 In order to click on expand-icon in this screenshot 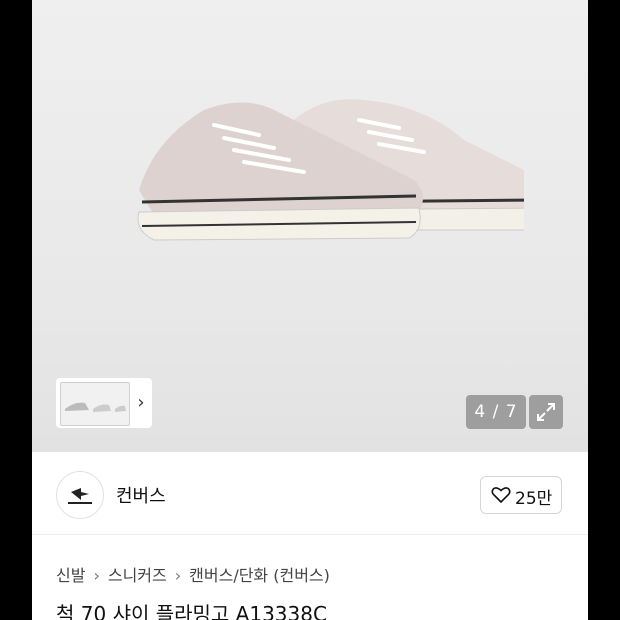, I will do `click(546, 412)`.